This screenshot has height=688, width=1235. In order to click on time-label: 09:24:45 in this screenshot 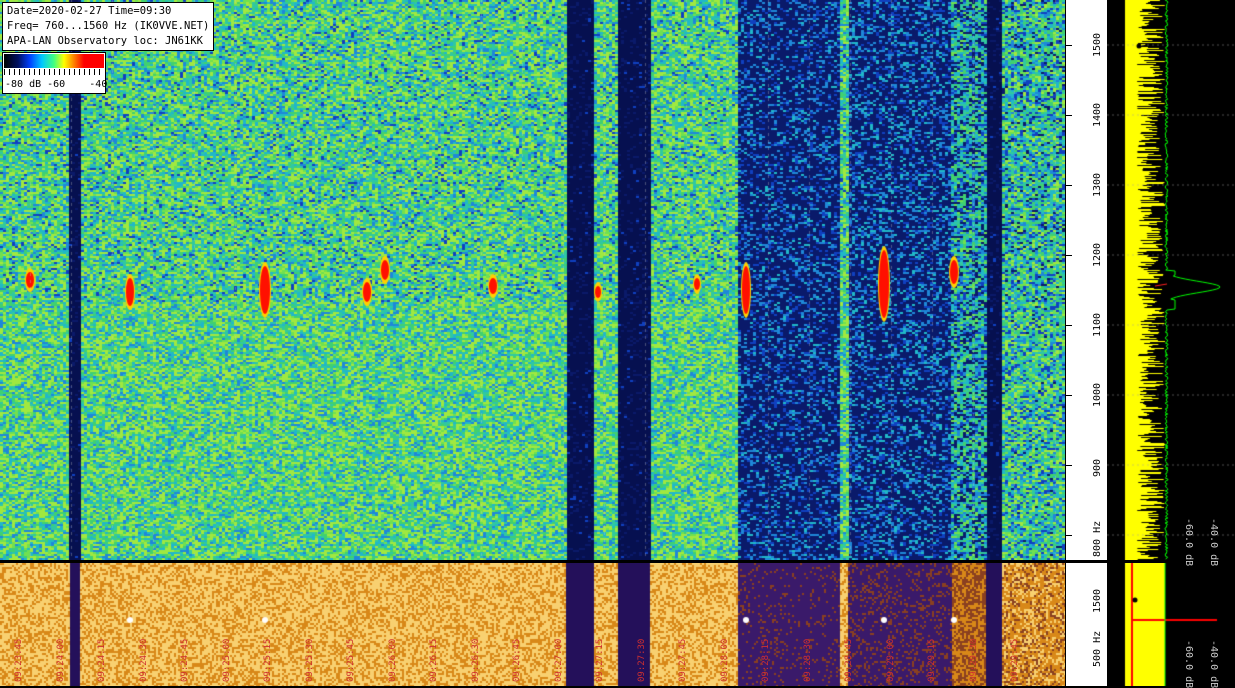, I will do `click(185, 660)`.